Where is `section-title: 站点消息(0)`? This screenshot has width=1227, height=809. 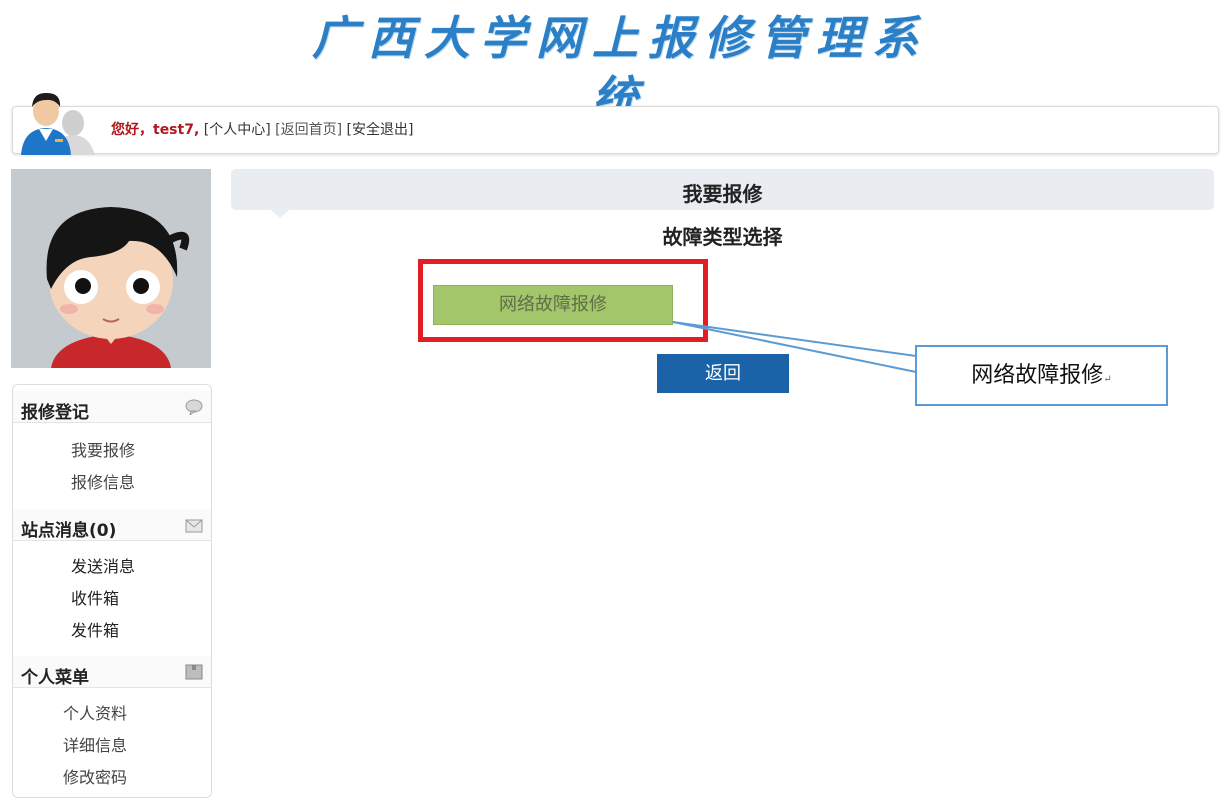 section-title: 站点消息(0) is located at coordinates (69, 531).